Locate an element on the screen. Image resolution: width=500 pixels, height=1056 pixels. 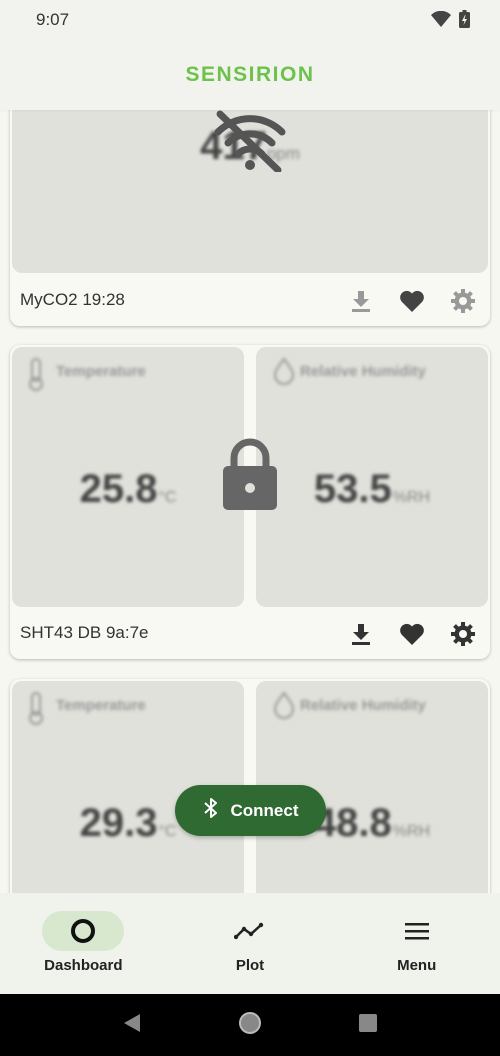
temperature-panel: Temperature 25.8°C is located at coordinates (128, 477).